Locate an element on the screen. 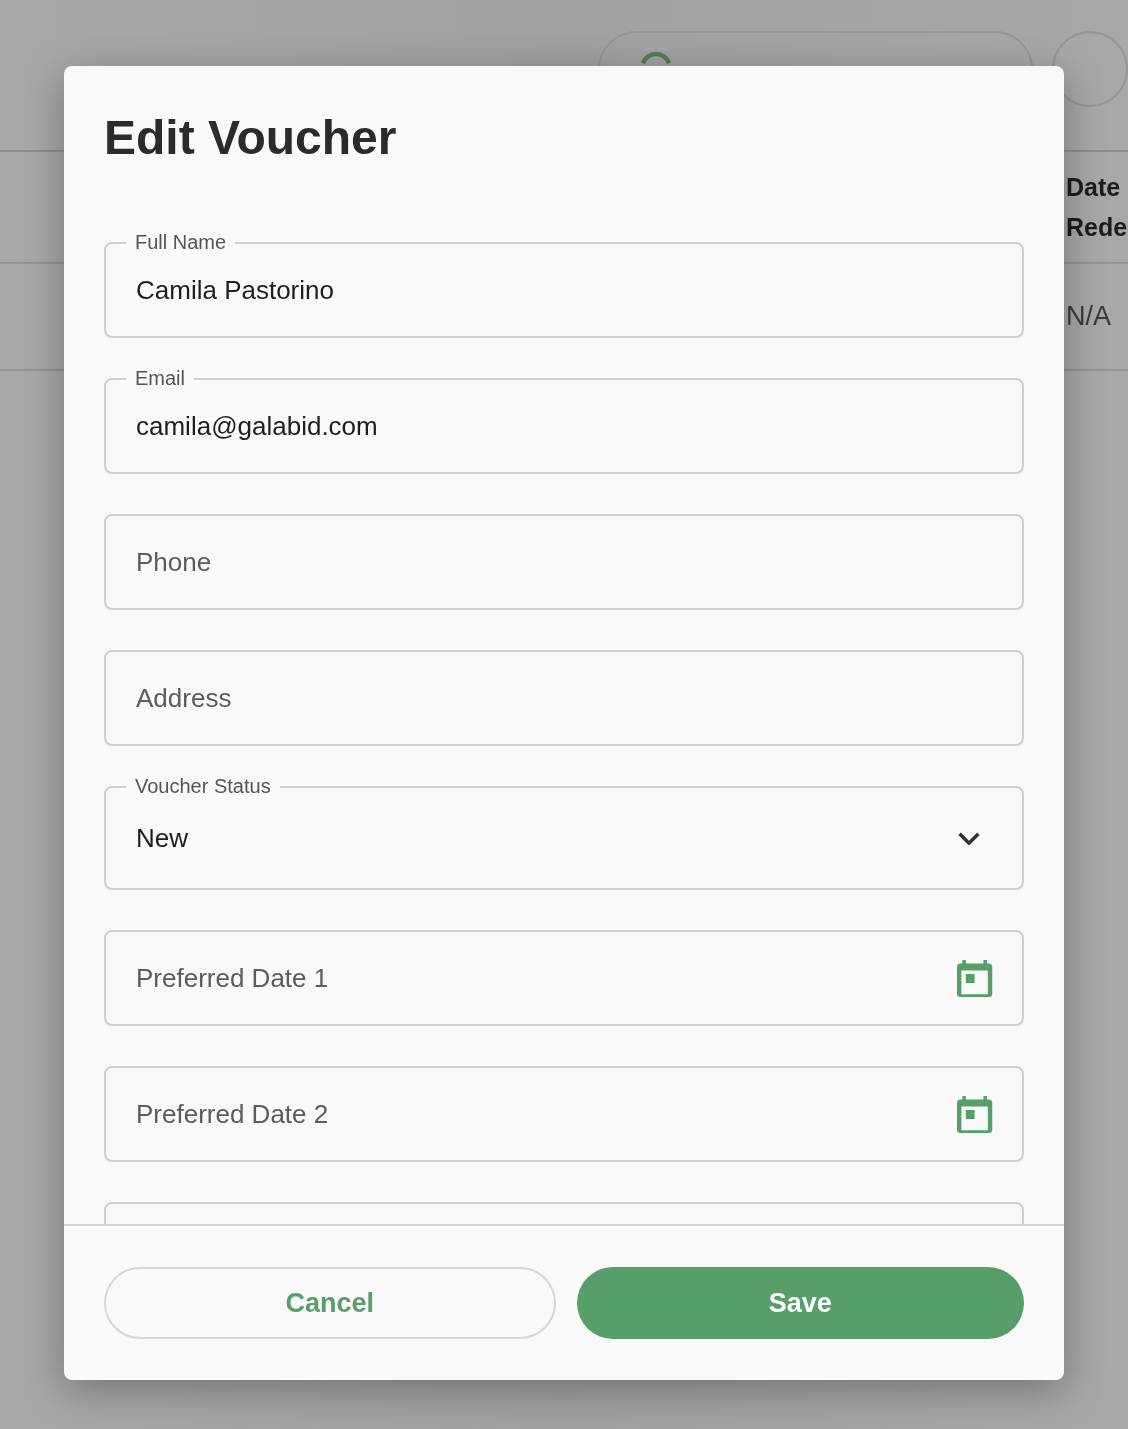 This screenshot has width=1128, height=1429. dialog-title: Edit Voucher is located at coordinates (251, 138).